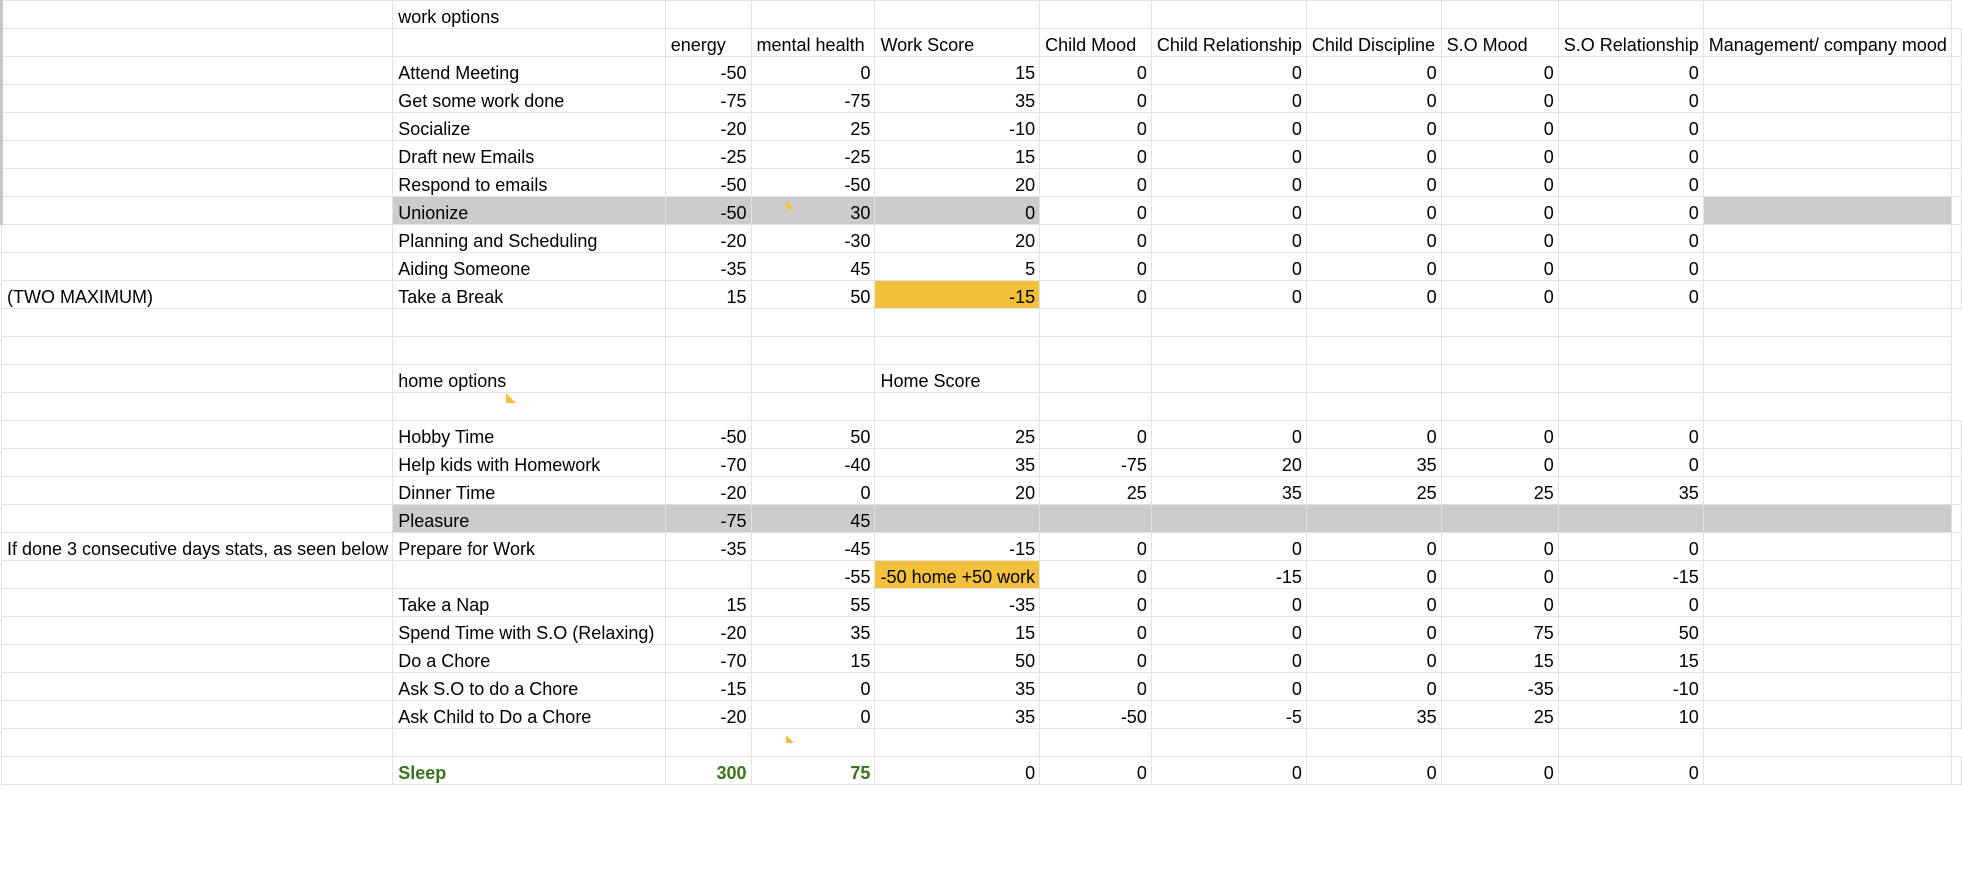 The image size is (1962, 881). What do you see at coordinates (708, 574) in the screenshot?
I see `cell` at bounding box center [708, 574].